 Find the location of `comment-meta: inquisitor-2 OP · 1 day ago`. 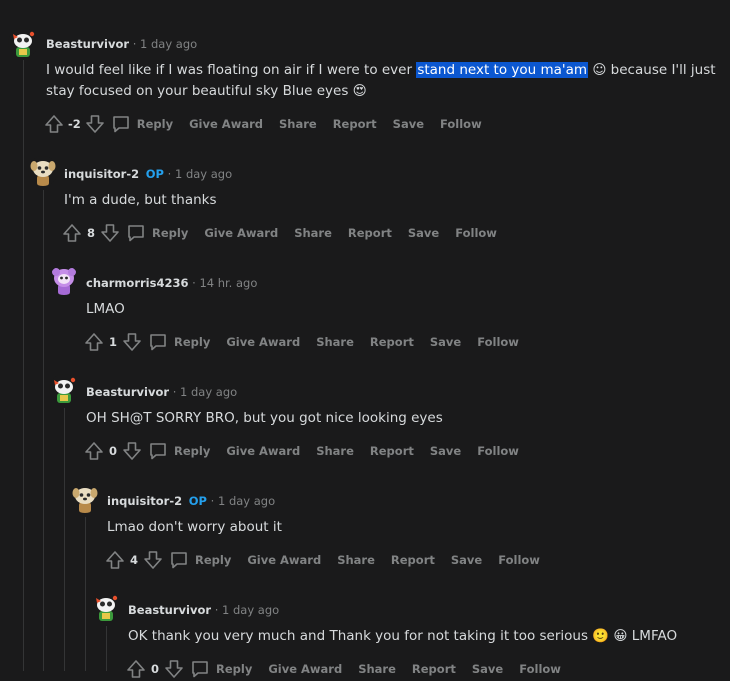

comment-meta: inquisitor-2 OP · 1 day ago is located at coordinates (148, 174).